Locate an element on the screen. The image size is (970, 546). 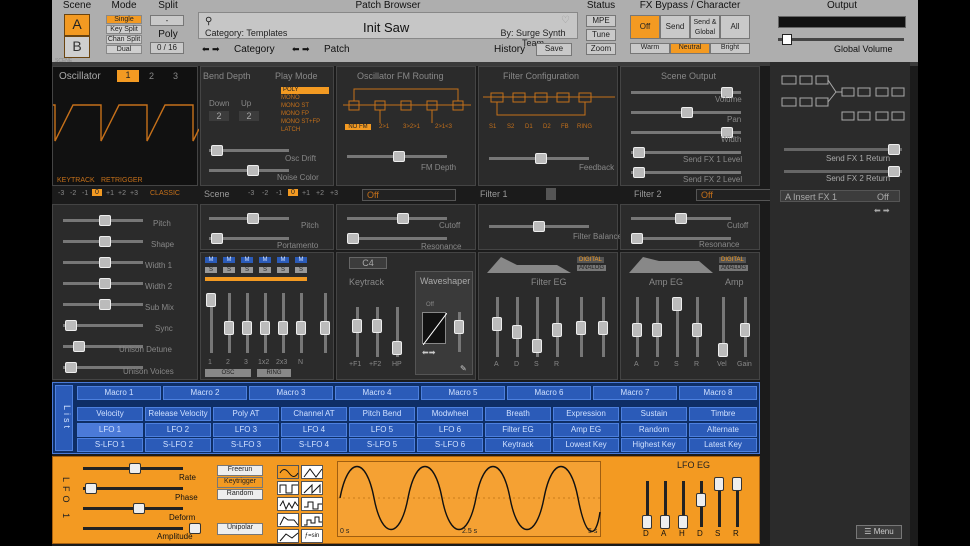
solo-4: S is located at coordinates (265, 270).